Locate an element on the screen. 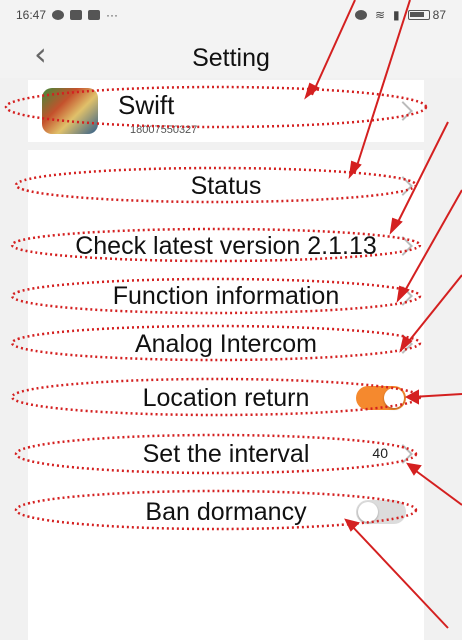 This screenshot has width=462, height=640. check-version-label: Check latest version 2.1.13 is located at coordinates (226, 245).